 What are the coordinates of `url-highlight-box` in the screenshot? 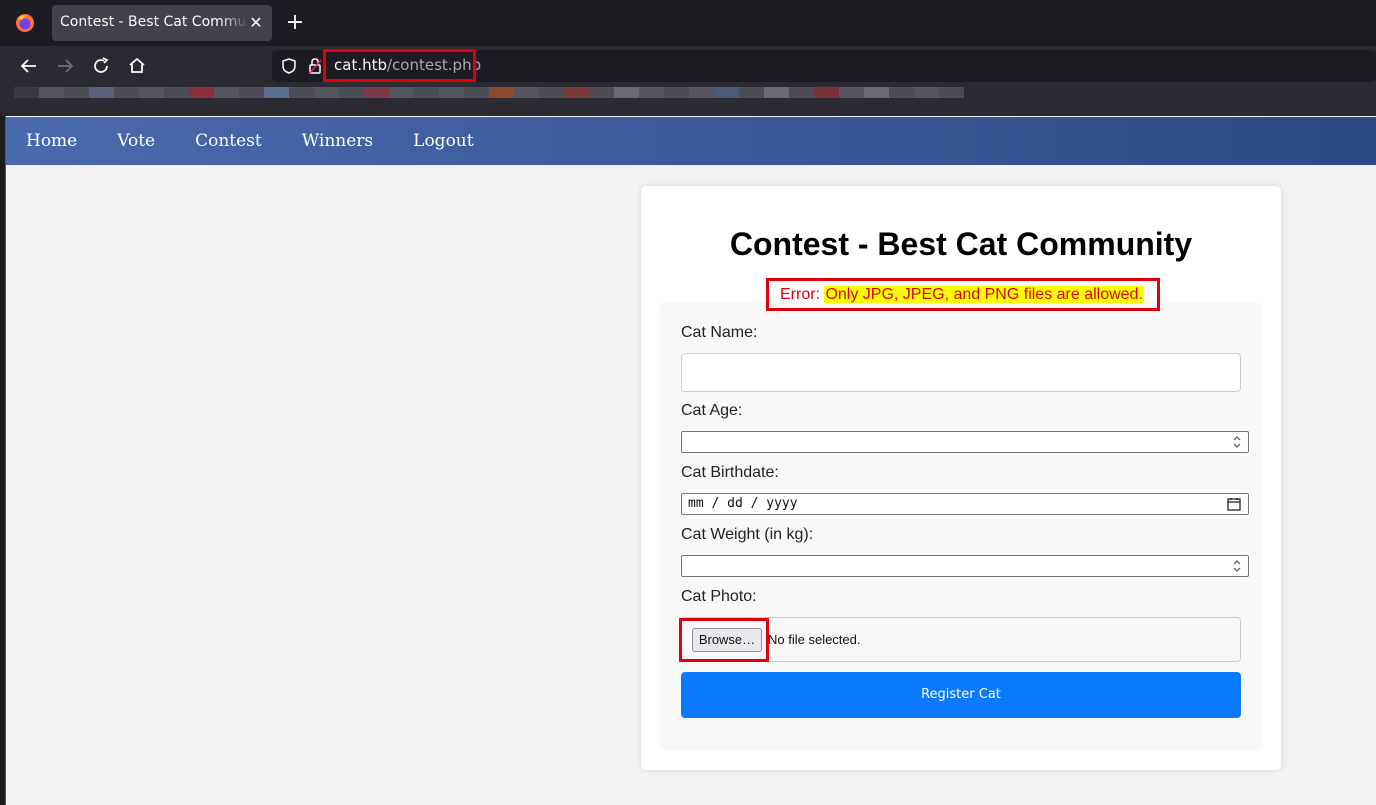 It's located at (399, 65).